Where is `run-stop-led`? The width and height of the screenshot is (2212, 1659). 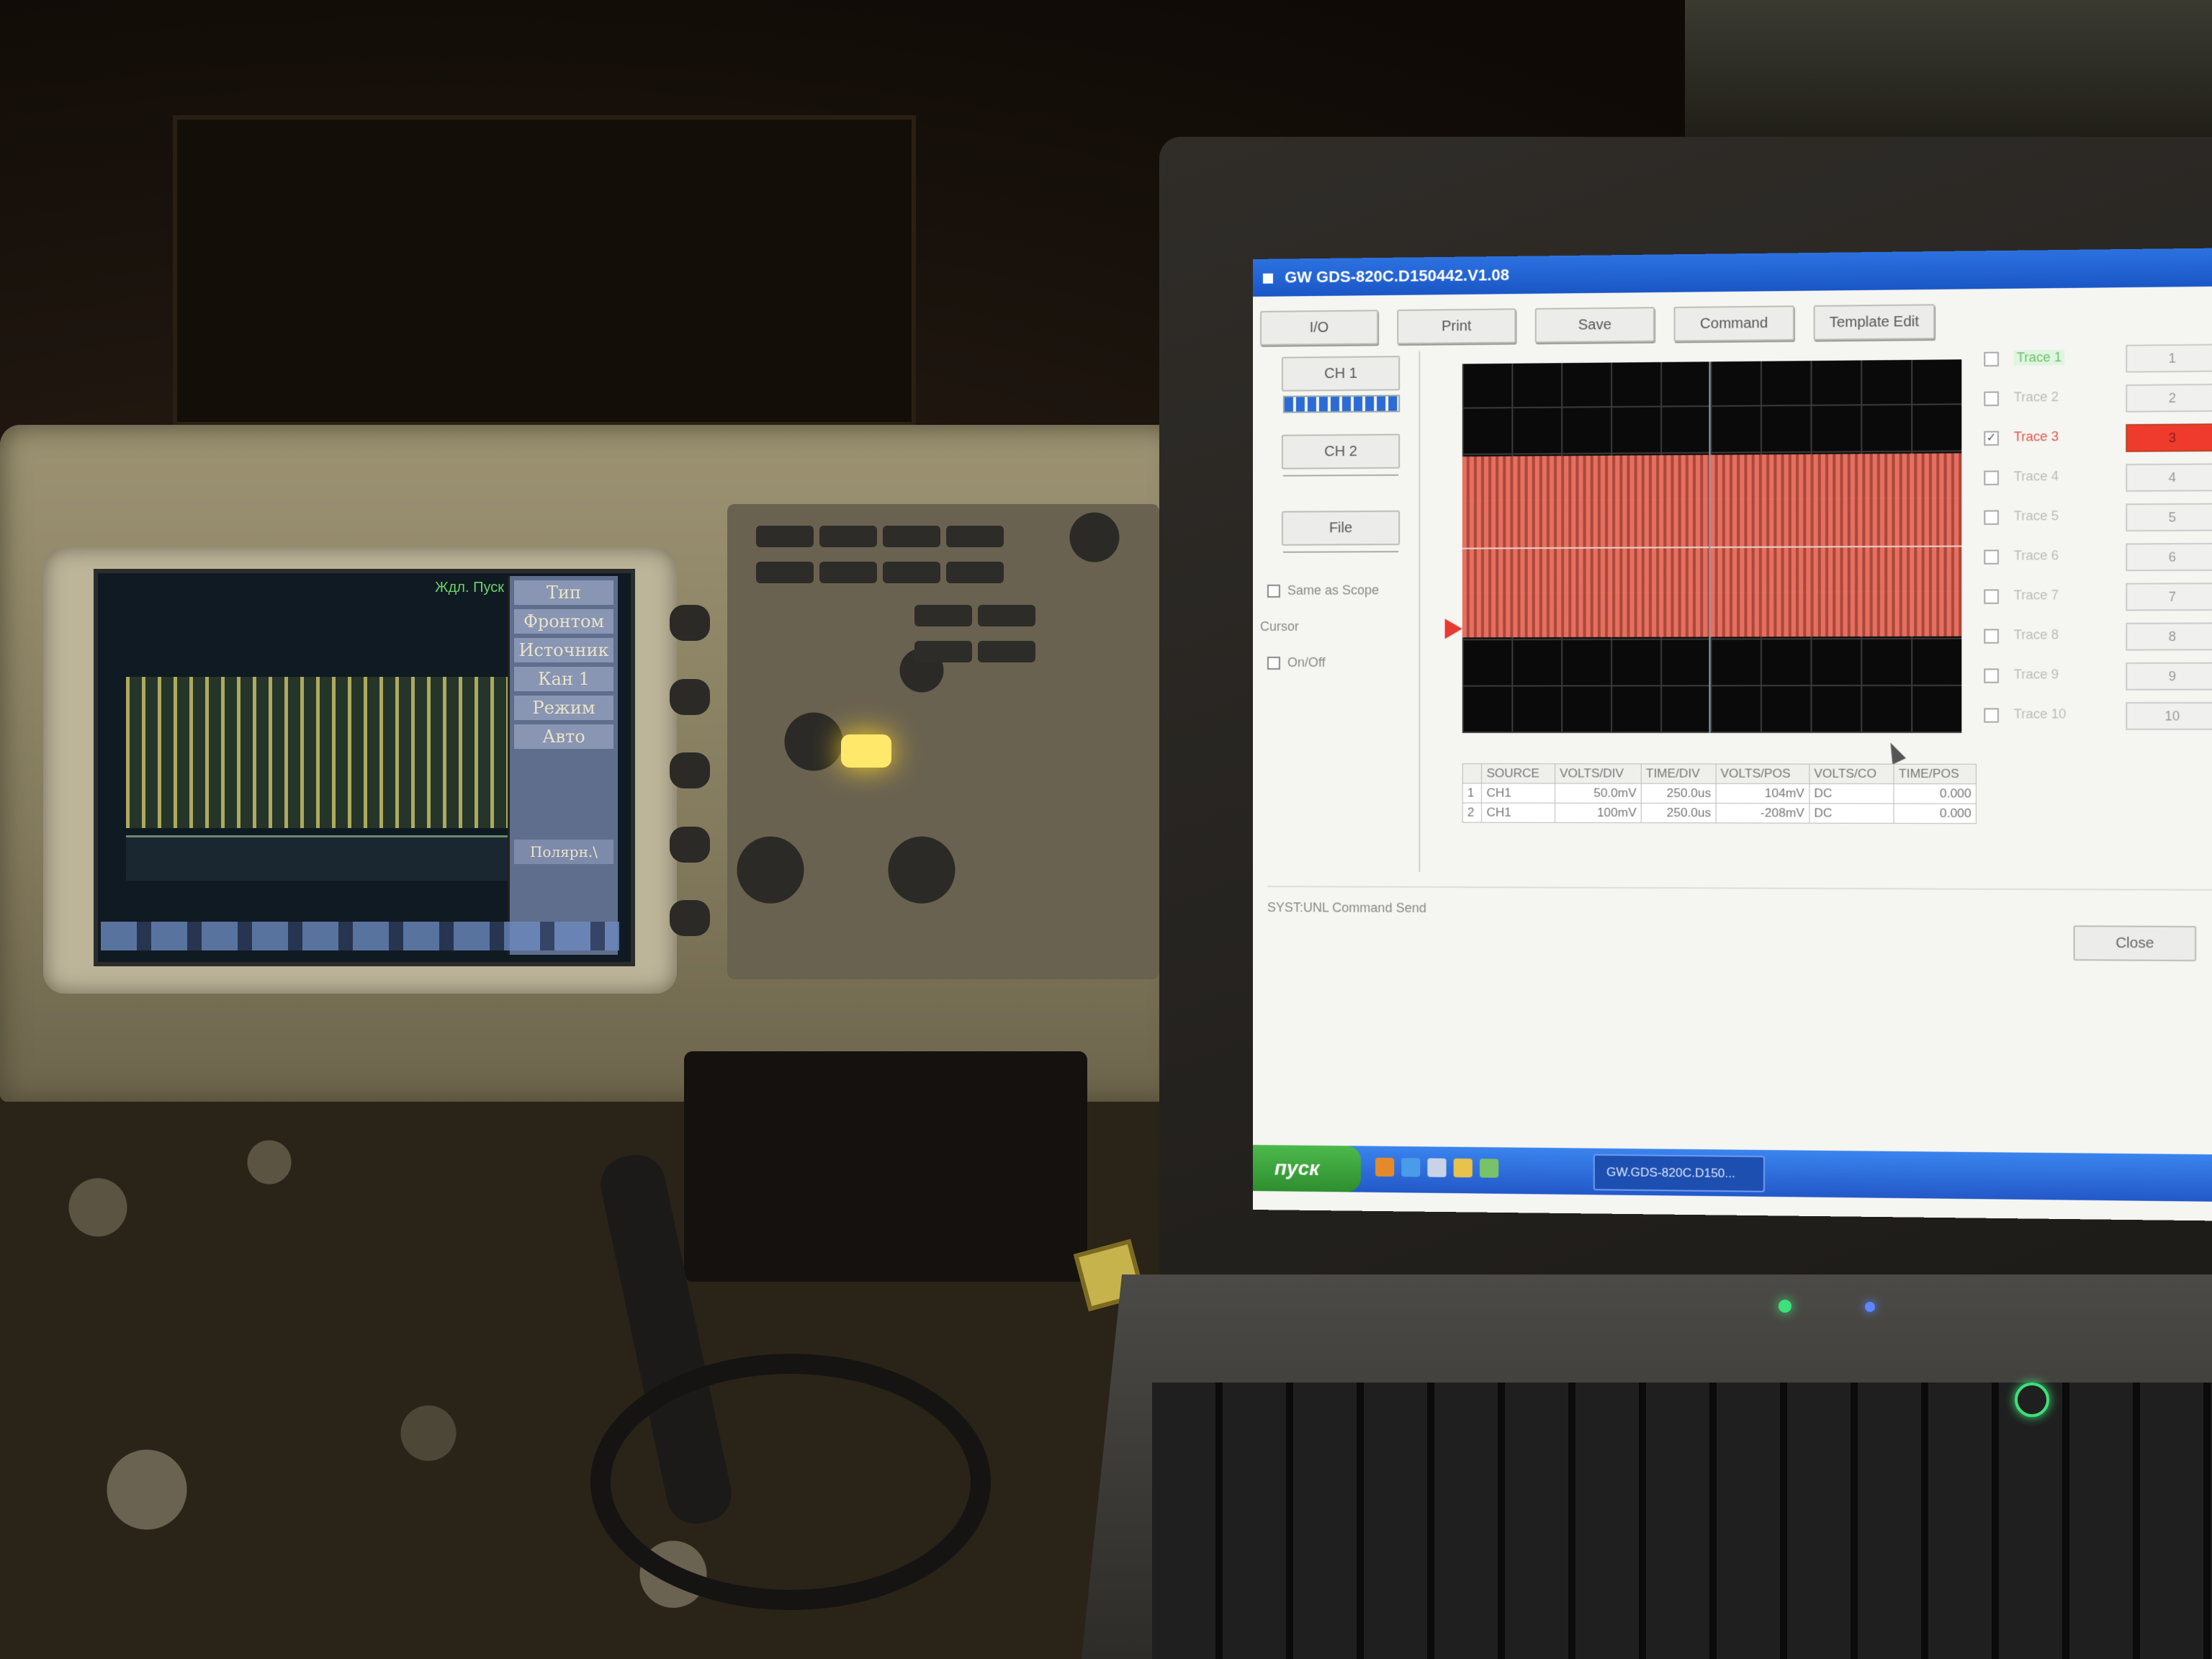
run-stop-led is located at coordinates (866, 751).